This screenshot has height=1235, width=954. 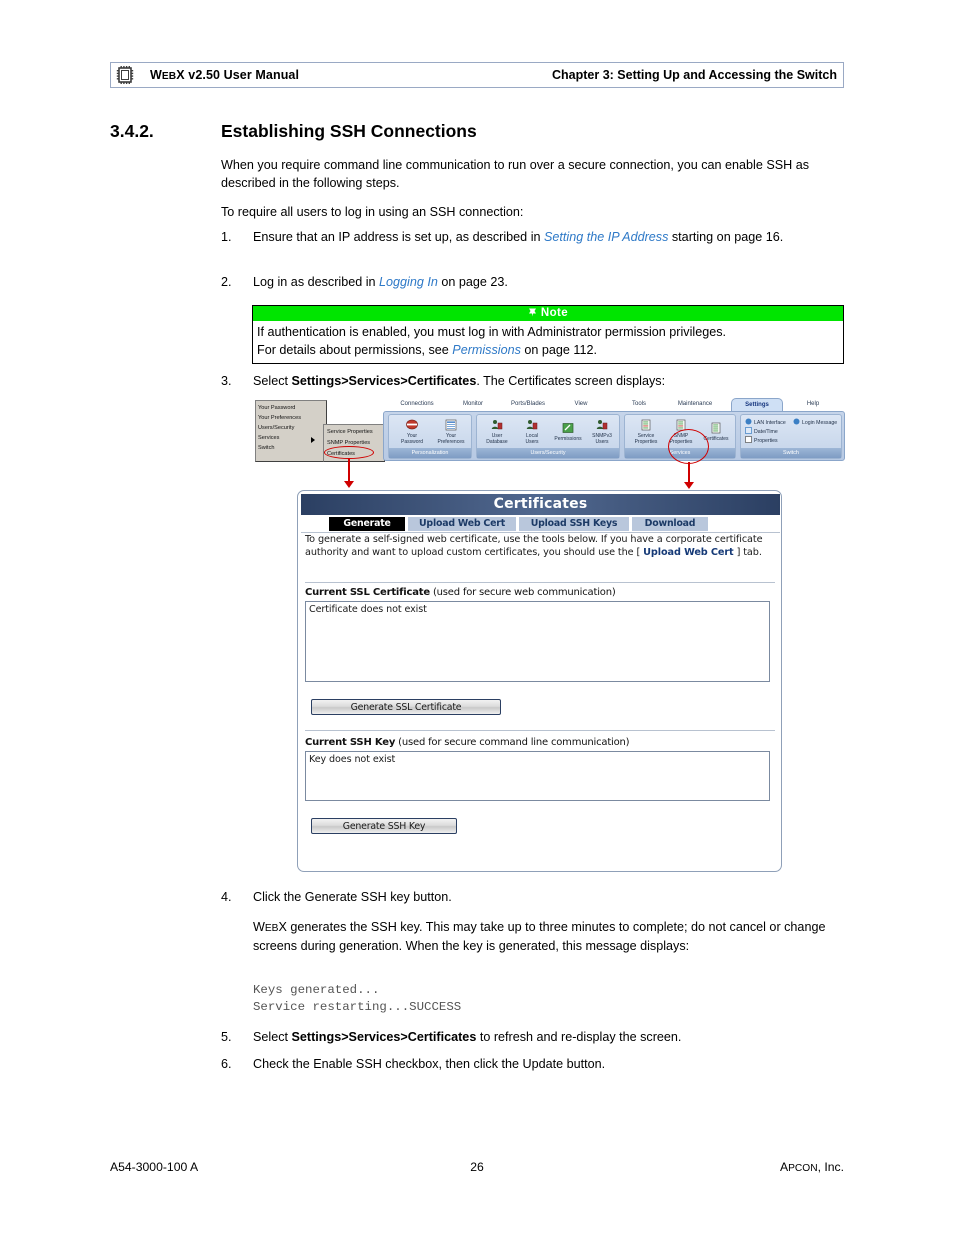 I want to click on ribbon-item-service-properties: Service Properties, so click(x=646, y=431).